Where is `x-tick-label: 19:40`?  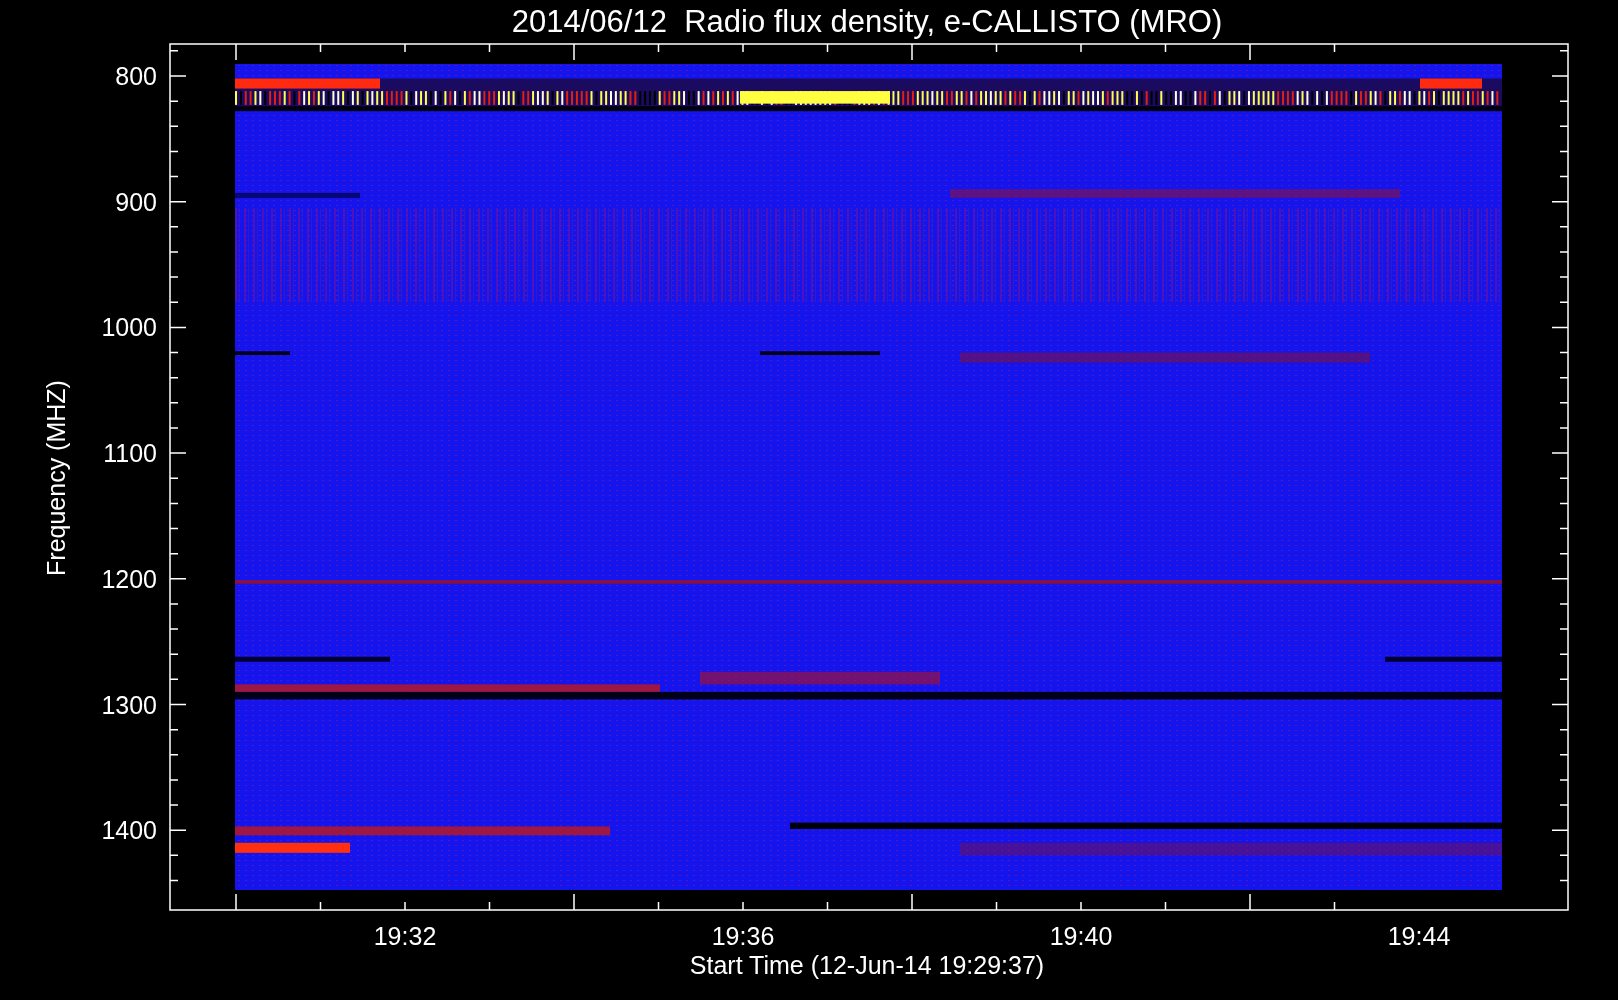
x-tick-label: 19:40 is located at coordinates (1081, 936).